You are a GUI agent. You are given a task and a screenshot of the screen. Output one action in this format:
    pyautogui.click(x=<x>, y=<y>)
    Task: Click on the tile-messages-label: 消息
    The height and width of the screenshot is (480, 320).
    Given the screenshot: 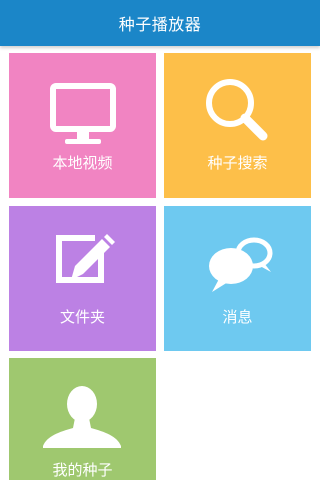 What is the action you would take?
    pyautogui.click(x=237, y=317)
    